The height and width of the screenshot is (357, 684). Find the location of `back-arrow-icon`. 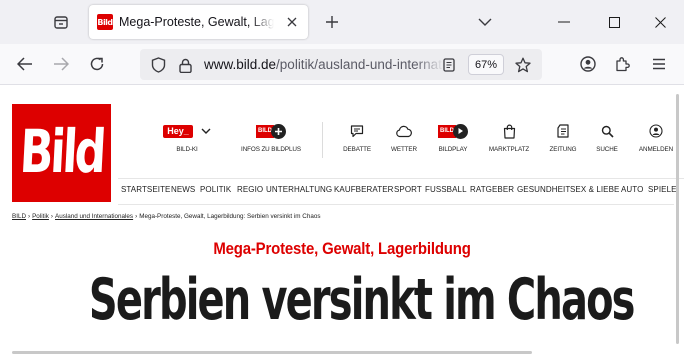

back-arrow-icon is located at coordinates (25, 64).